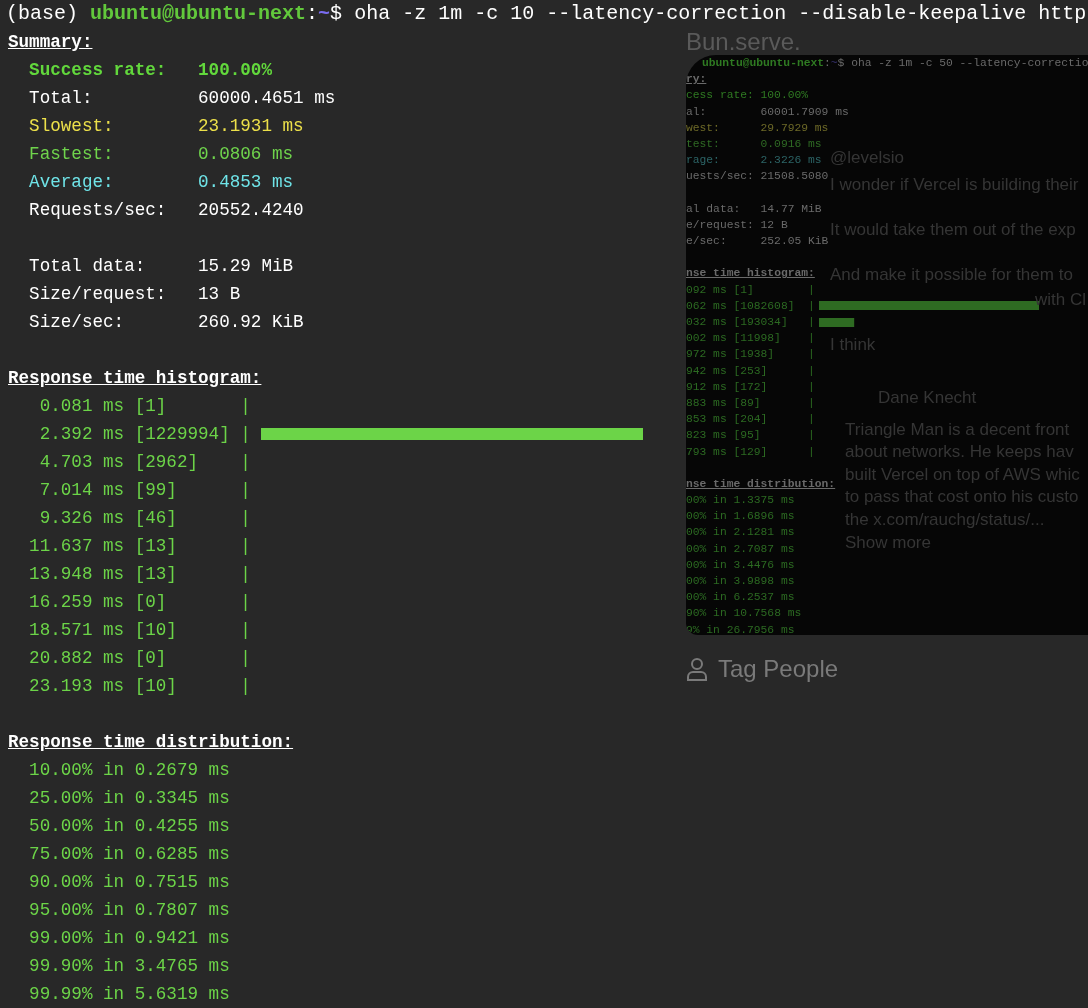 This screenshot has height=1008, width=1088. I want to click on bucket-count: [46], so click(155, 518).